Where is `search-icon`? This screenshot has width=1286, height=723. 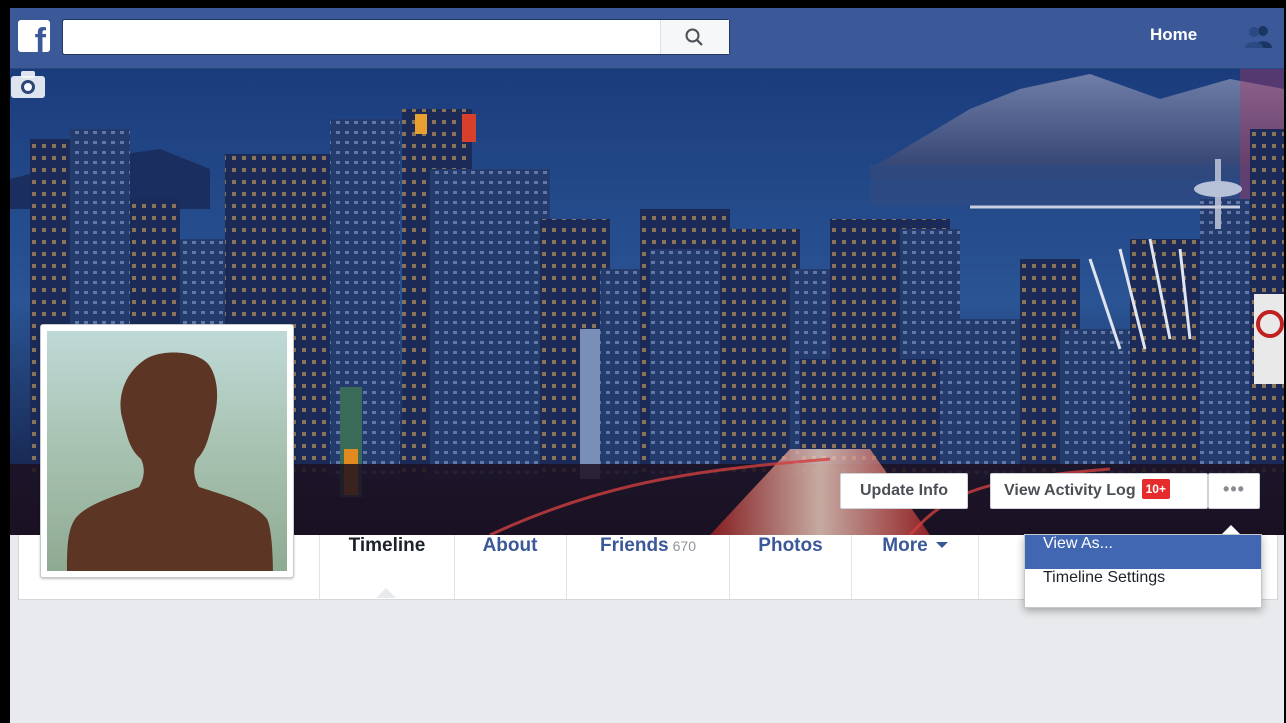
search-icon is located at coordinates (694, 37).